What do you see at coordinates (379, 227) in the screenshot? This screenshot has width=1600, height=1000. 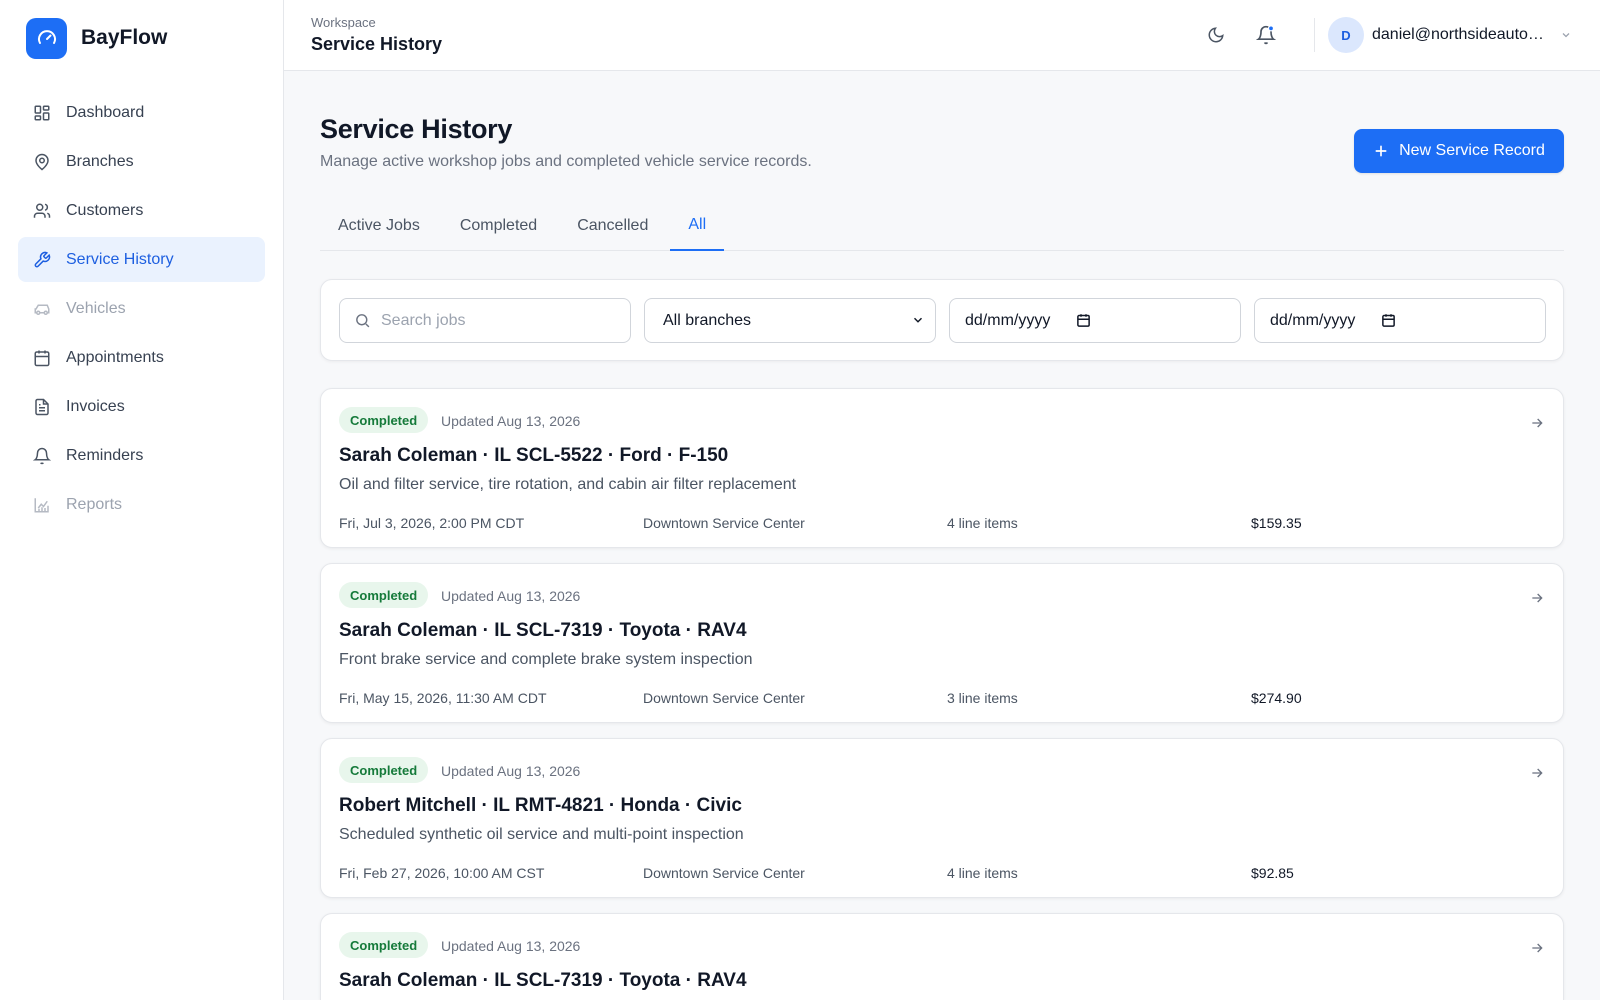 I see `tab-active-jobs: Active Jobs` at bounding box center [379, 227].